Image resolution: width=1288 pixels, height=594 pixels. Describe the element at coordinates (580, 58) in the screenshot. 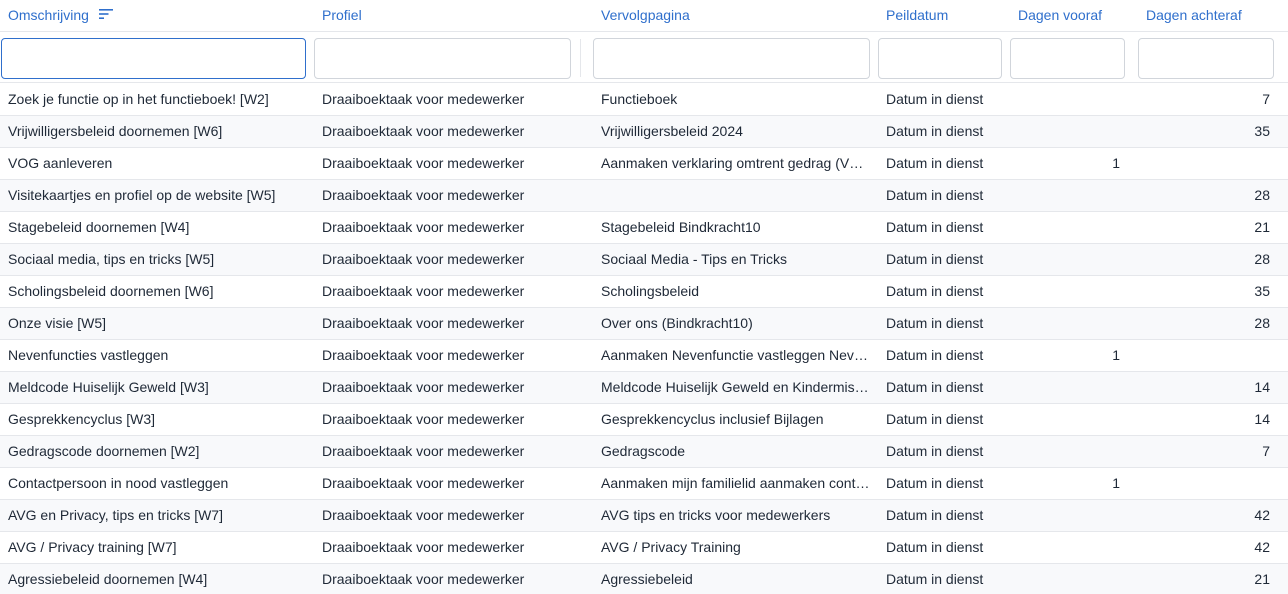

I see `column-divider` at that location.